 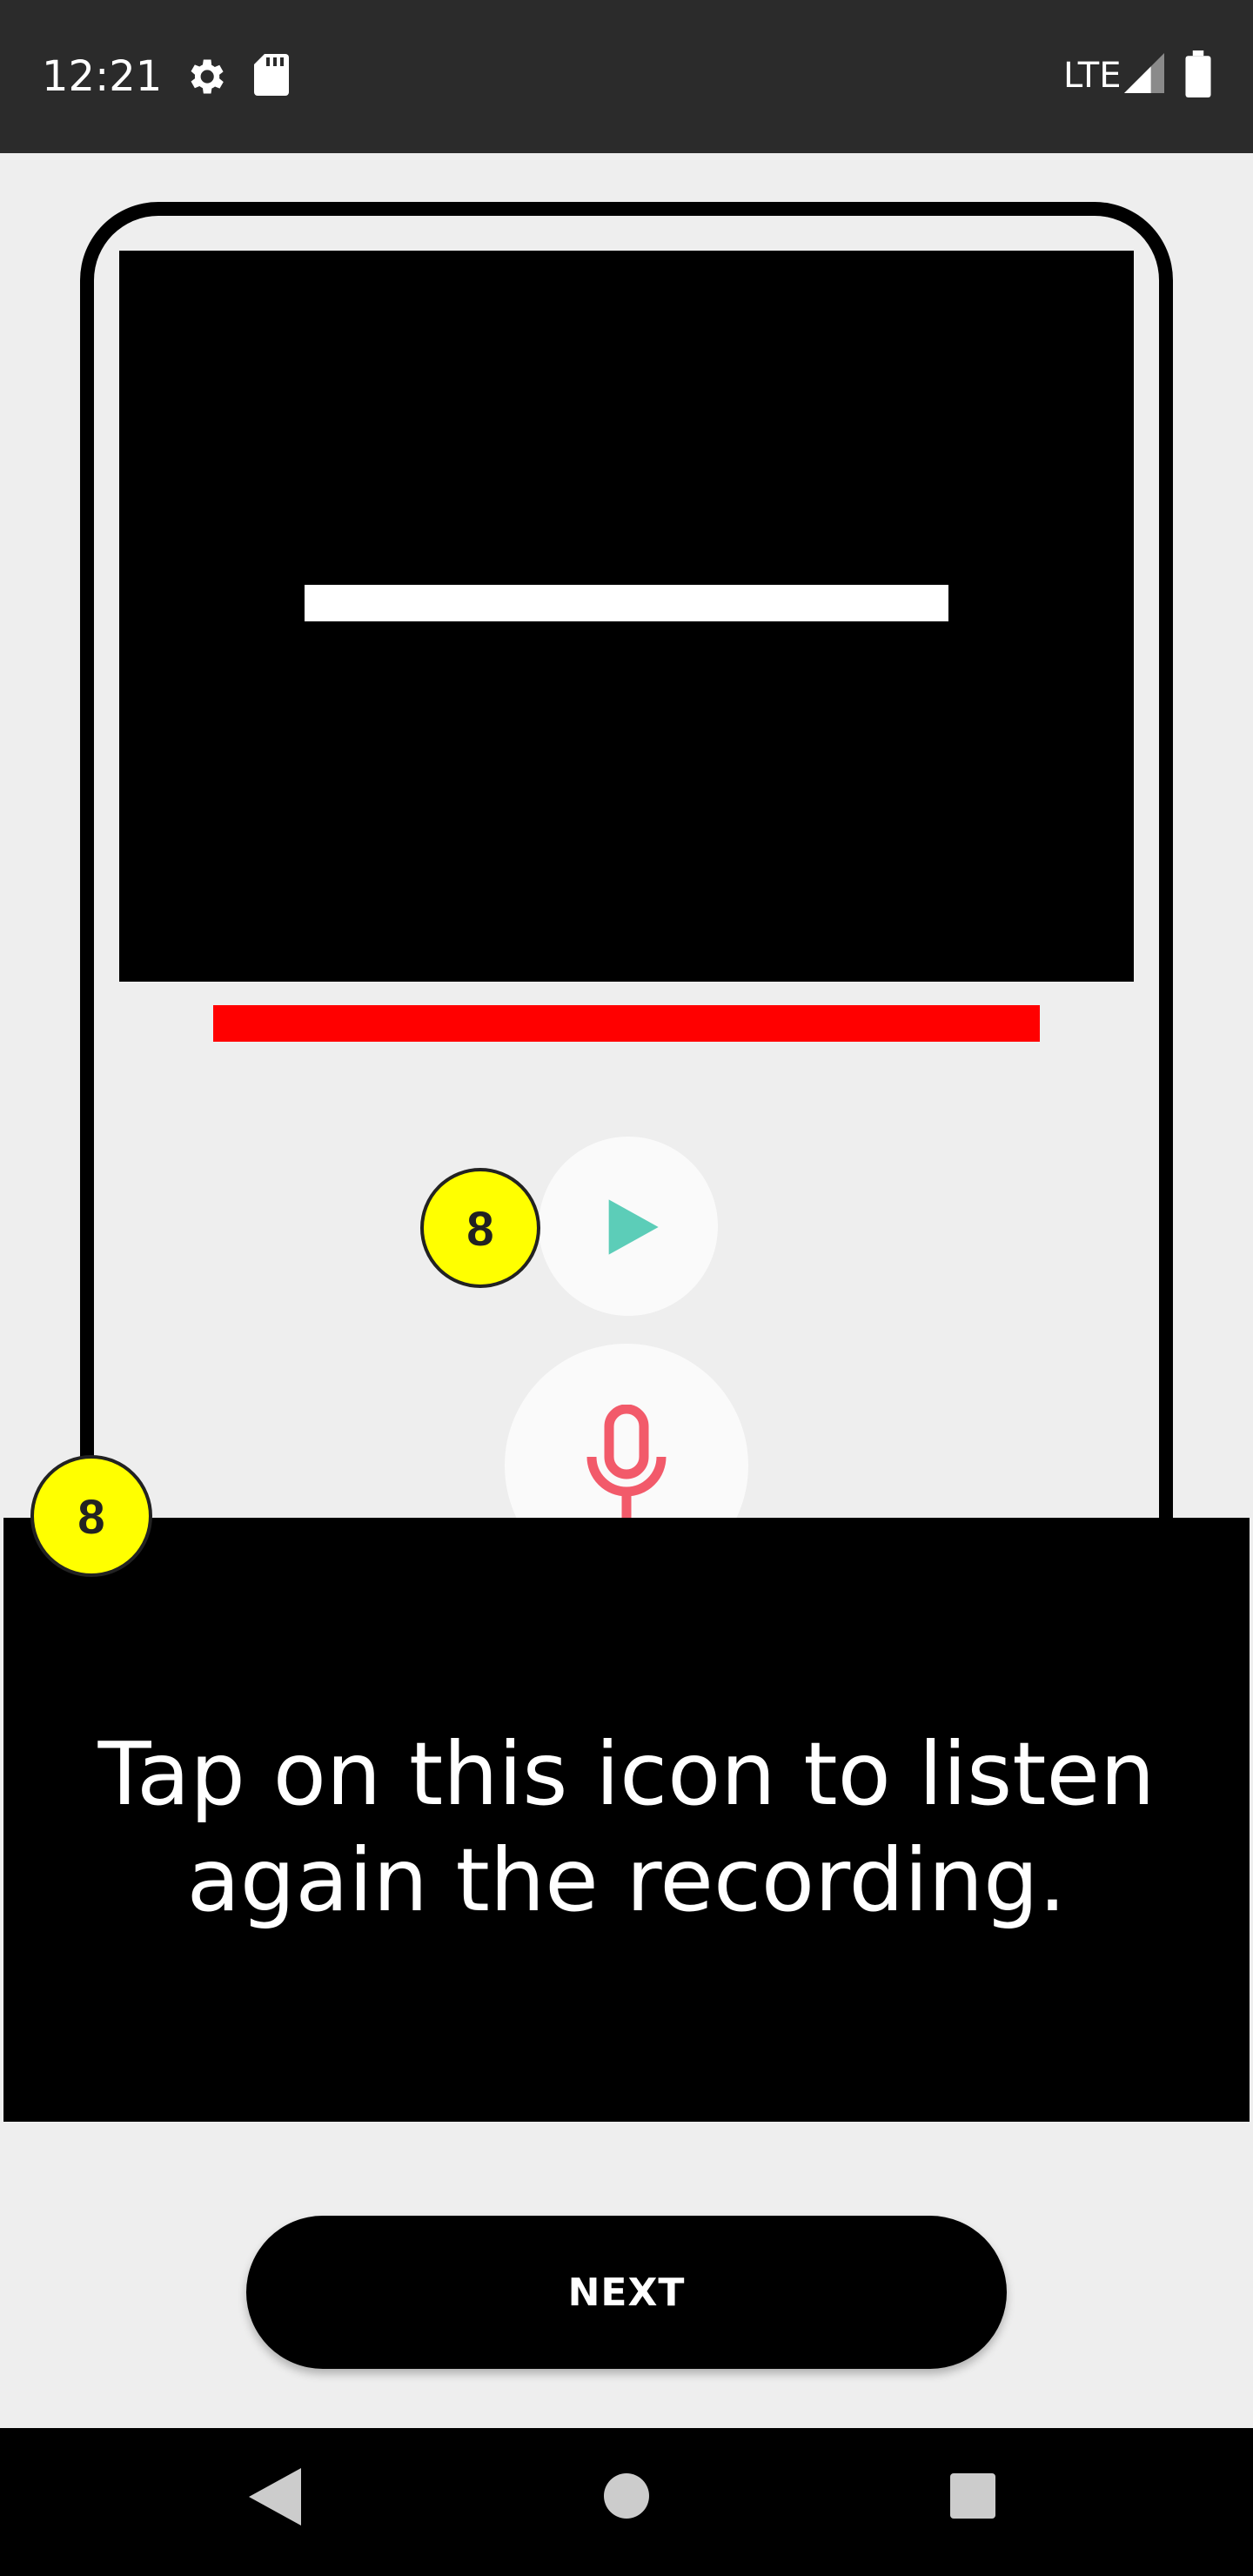 I want to click on text-placeholder-bar, so click(x=626, y=603).